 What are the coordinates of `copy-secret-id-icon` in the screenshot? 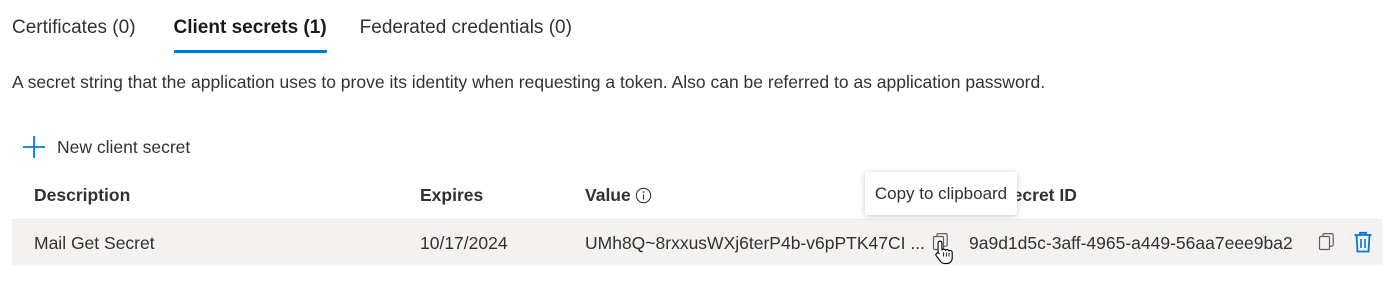 It's located at (1327, 242).